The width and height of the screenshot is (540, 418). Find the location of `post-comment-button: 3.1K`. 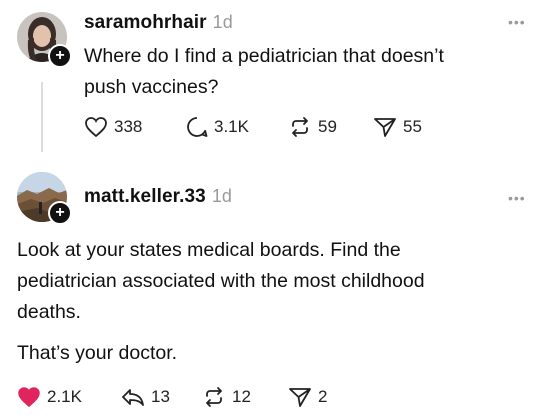

post-comment-button: 3.1K is located at coordinates (217, 127).